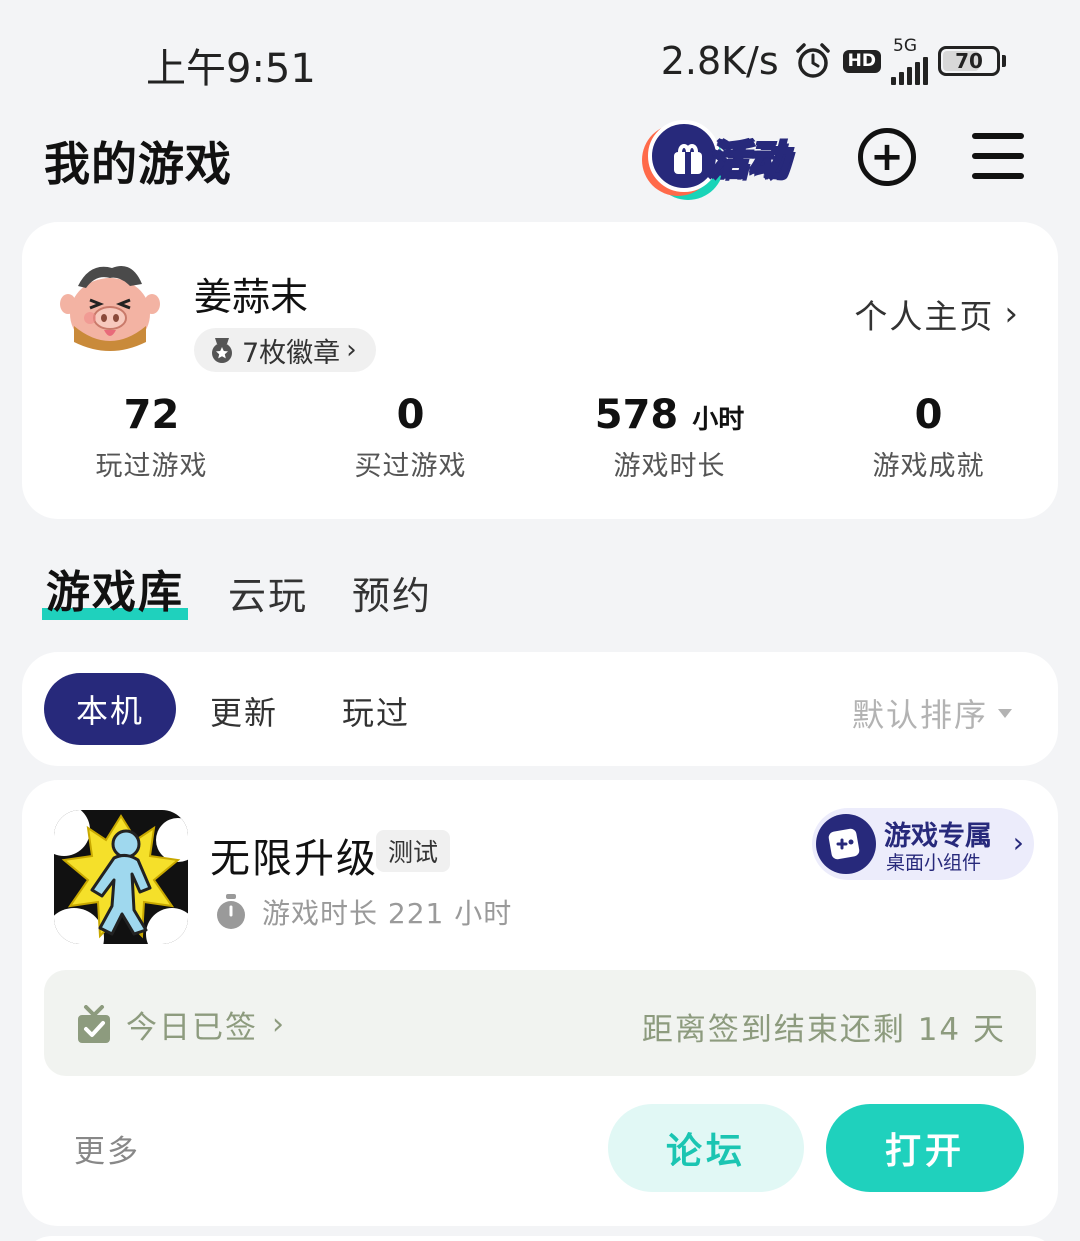 The width and height of the screenshot is (1080, 1241). Describe the element at coordinates (812, 60) in the screenshot. I see `alarm-icon` at that location.